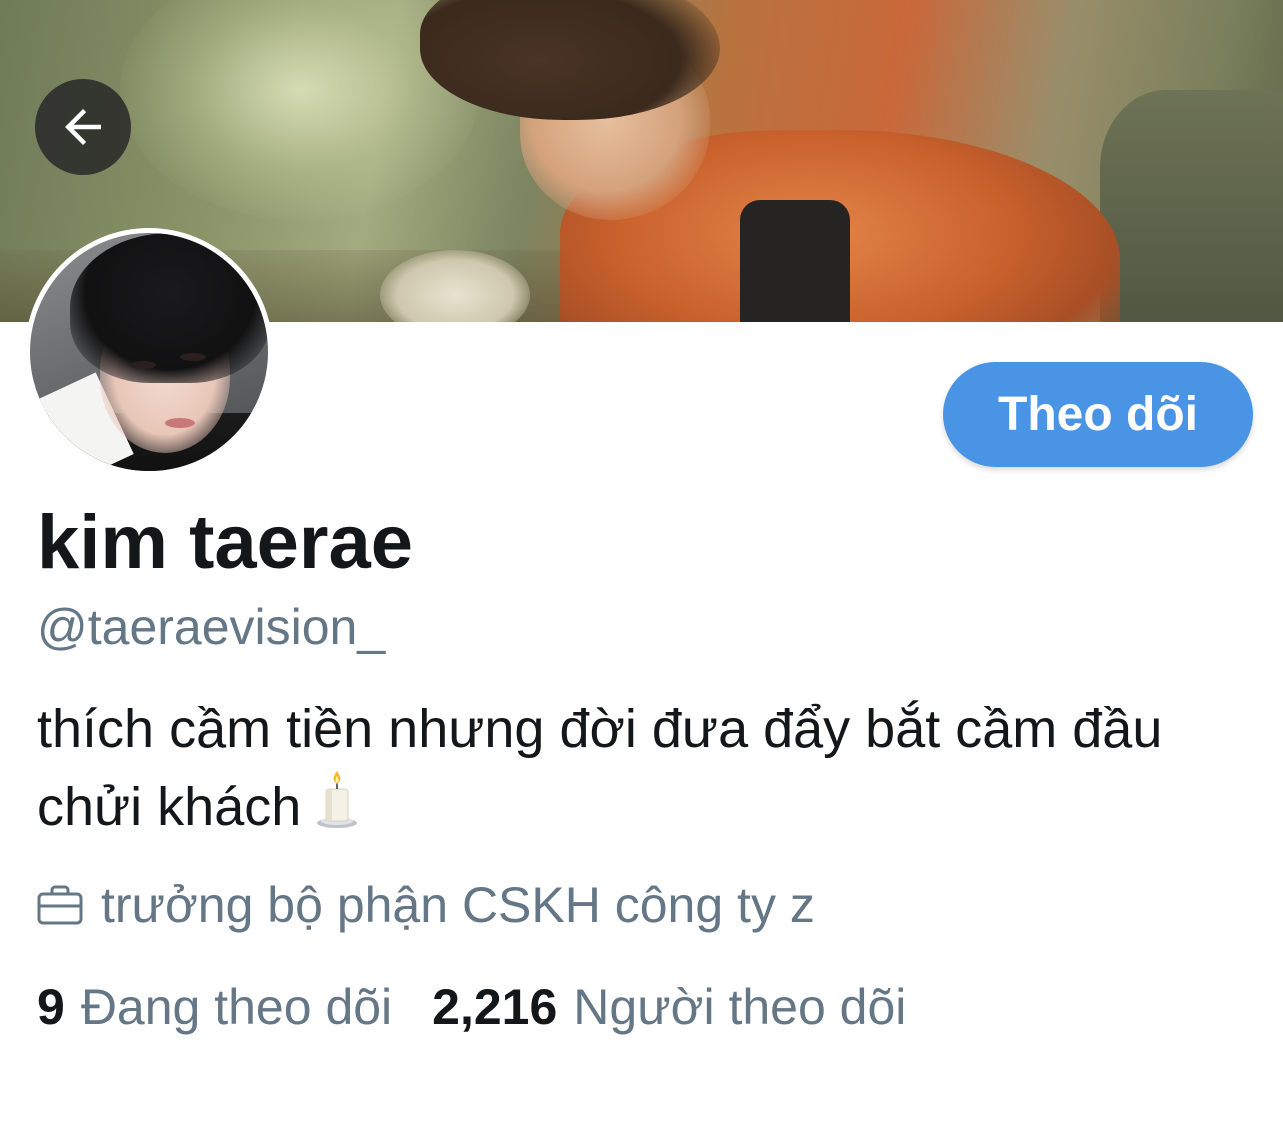 The image size is (1283, 1127). What do you see at coordinates (60, 905) in the screenshot?
I see `briefcase-icon` at bounding box center [60, 905].